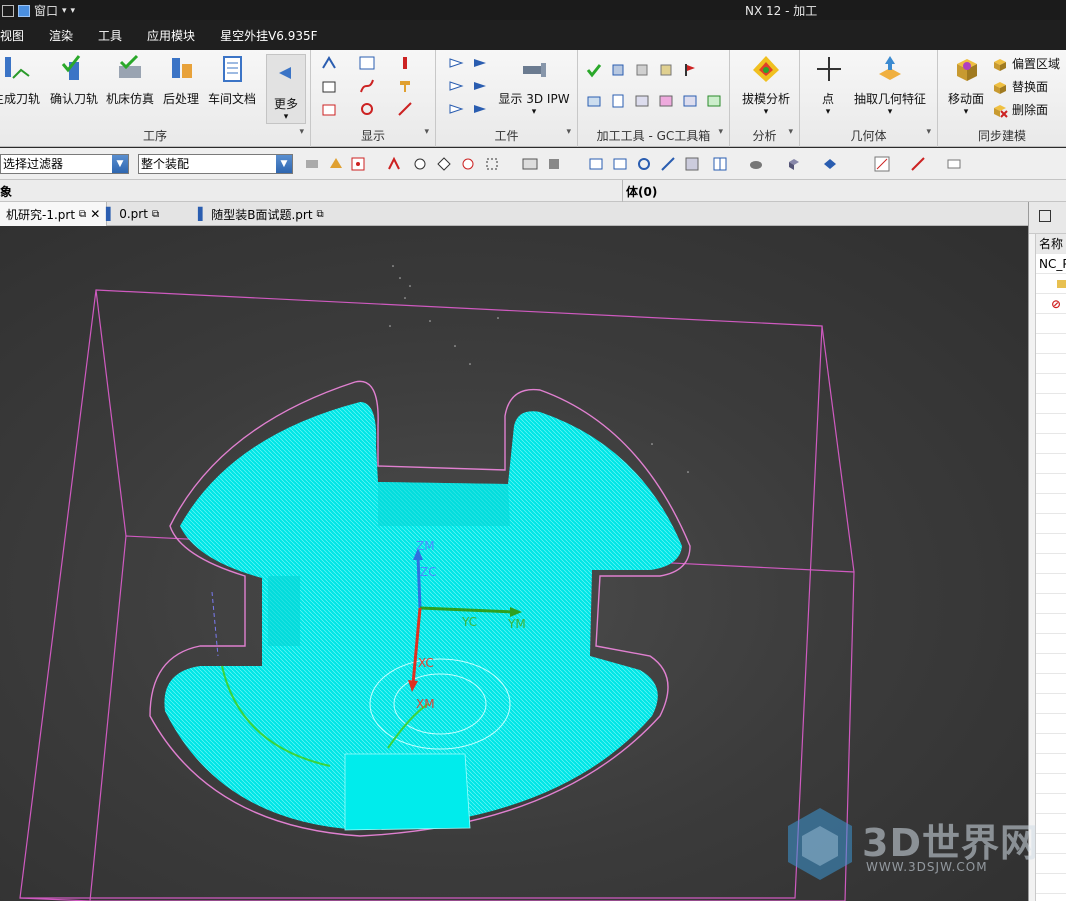 The width and height of the screenshot is (1066, 901). Describe the element at coordinates (690, 101) in the screenshot. I see `gc-tool10-icon` at that location.